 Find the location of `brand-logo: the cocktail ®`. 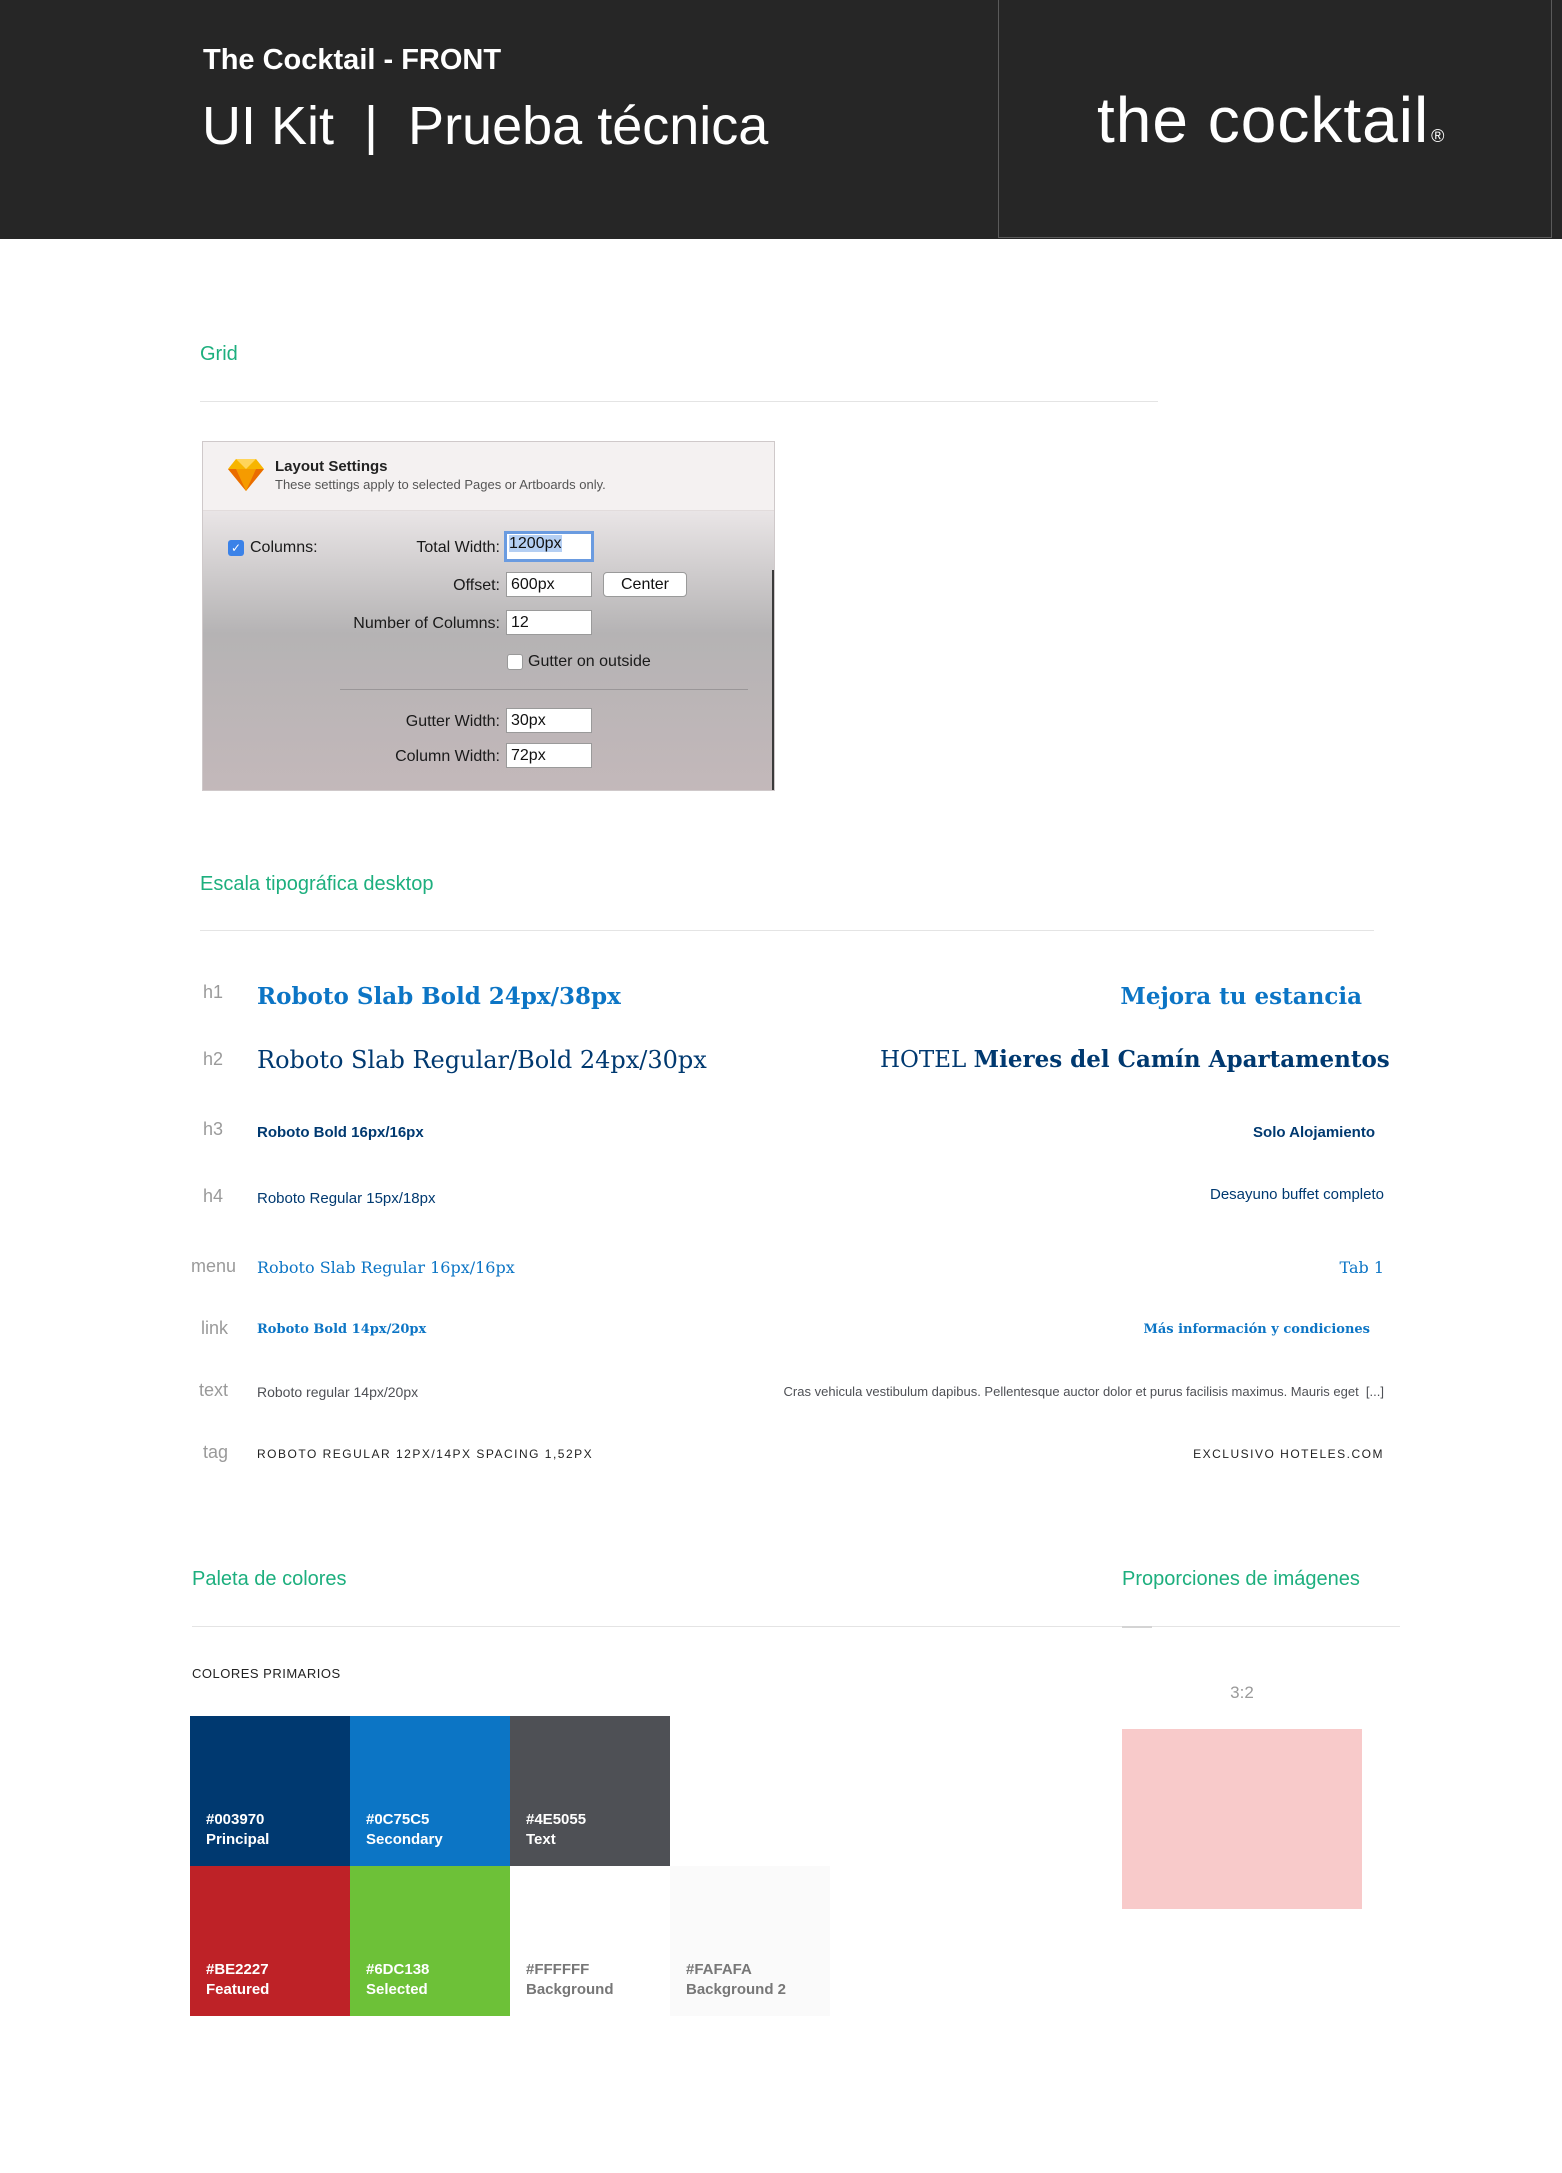

brand-logo: the cocktail ® is located at coordinates (1271, 120).